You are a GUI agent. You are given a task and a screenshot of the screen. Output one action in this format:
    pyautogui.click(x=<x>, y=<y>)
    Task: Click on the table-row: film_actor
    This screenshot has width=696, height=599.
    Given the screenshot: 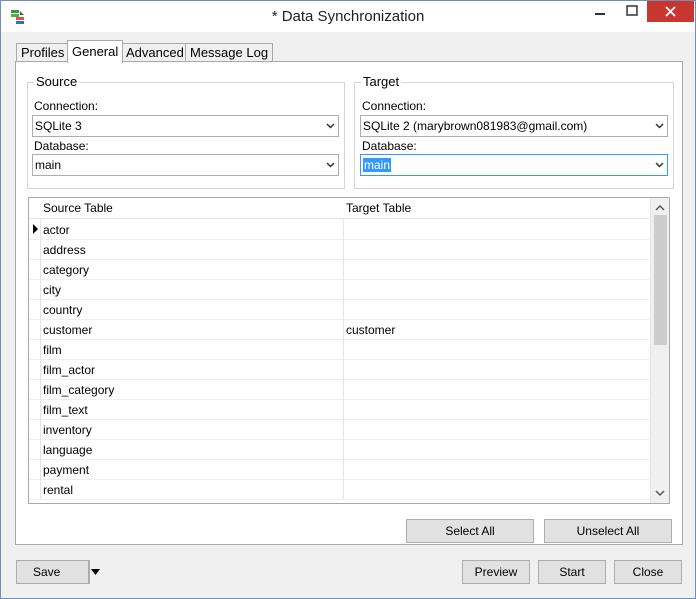 What is the action you would take?
    pyautogui.click(x=339, y=369)
    